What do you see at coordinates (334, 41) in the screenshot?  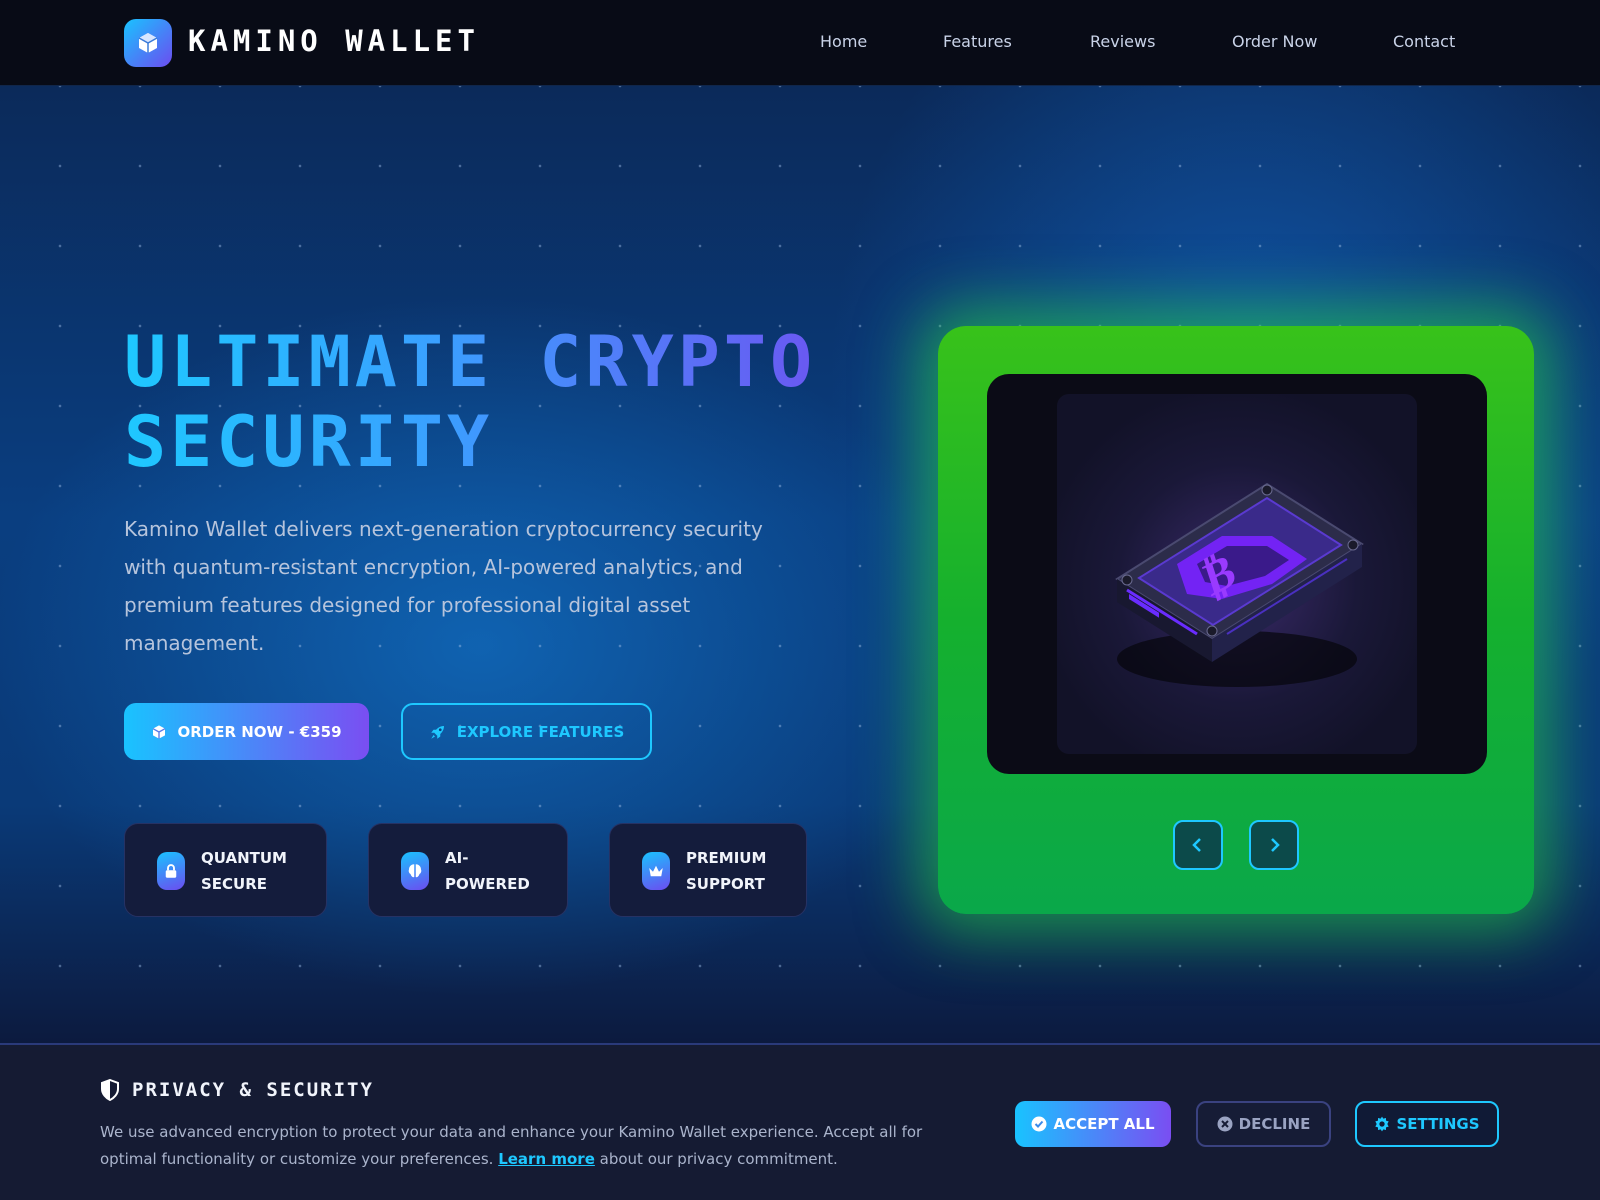 I see `logo-text: KAMINO WALLET` at bounding box center [334, 41].